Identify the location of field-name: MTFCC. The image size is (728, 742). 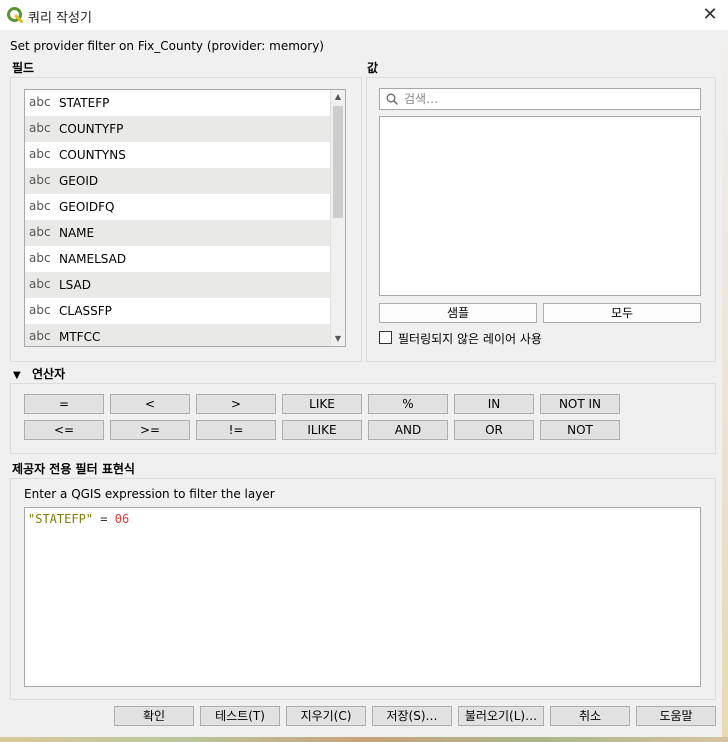
(80, 337).